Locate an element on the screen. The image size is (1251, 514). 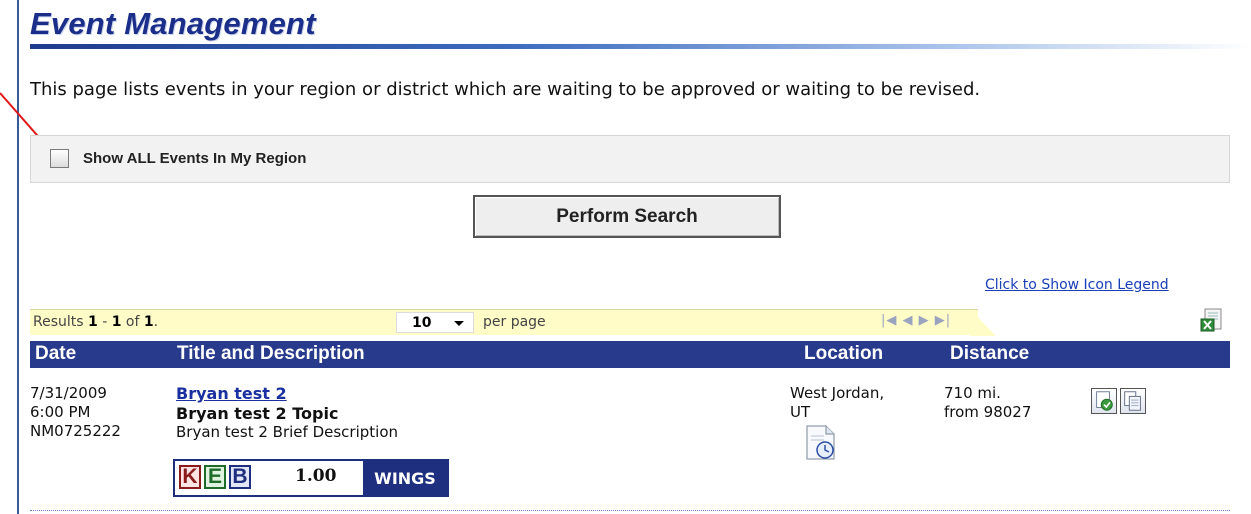
event-title-link: Bryan test 2 is located at coordinates (231, 393).